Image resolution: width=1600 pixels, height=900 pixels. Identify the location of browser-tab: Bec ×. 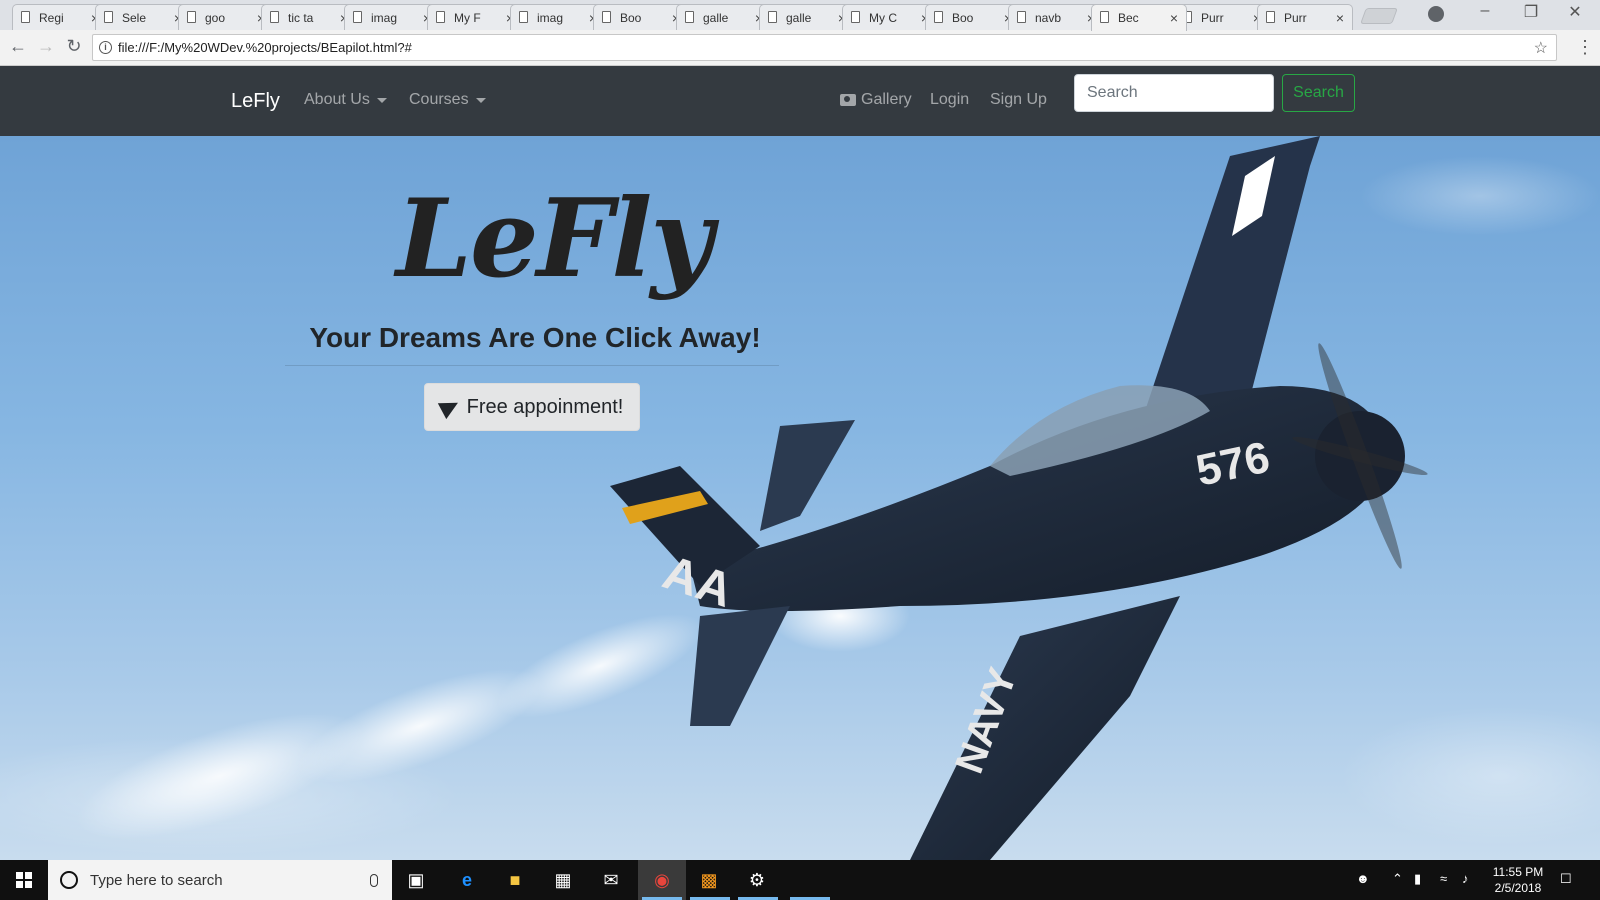
(1139, 17).